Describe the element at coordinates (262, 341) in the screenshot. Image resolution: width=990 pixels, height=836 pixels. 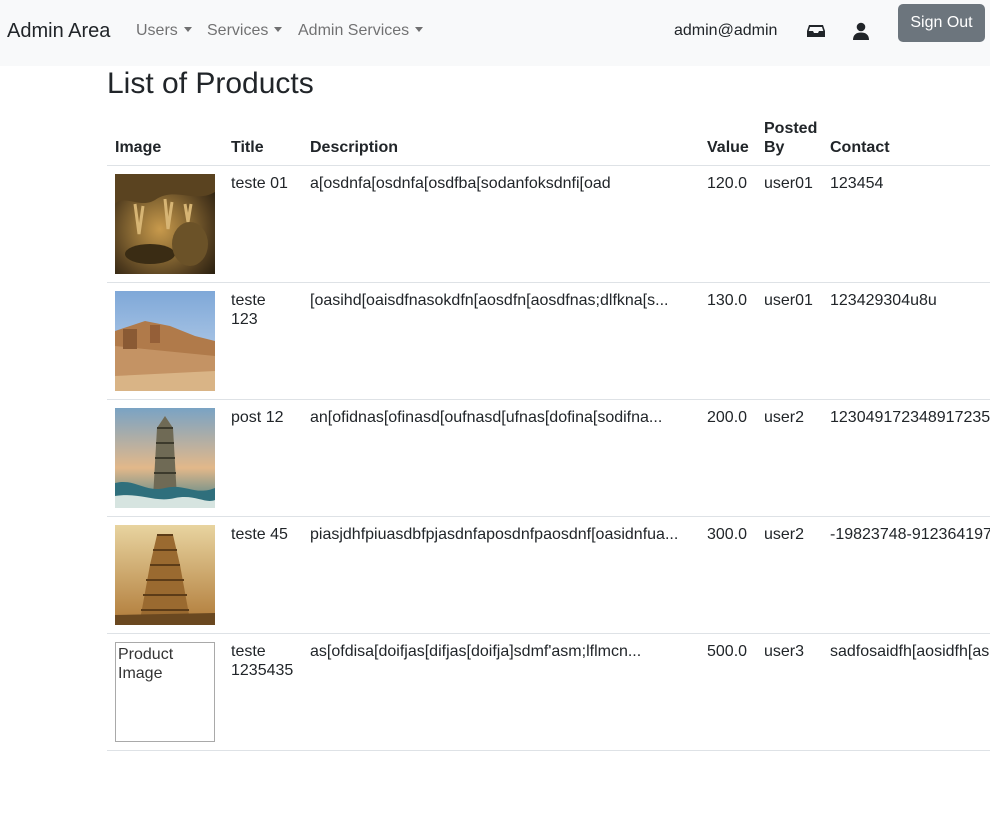
I see `title-cell: teste 123` at that location.